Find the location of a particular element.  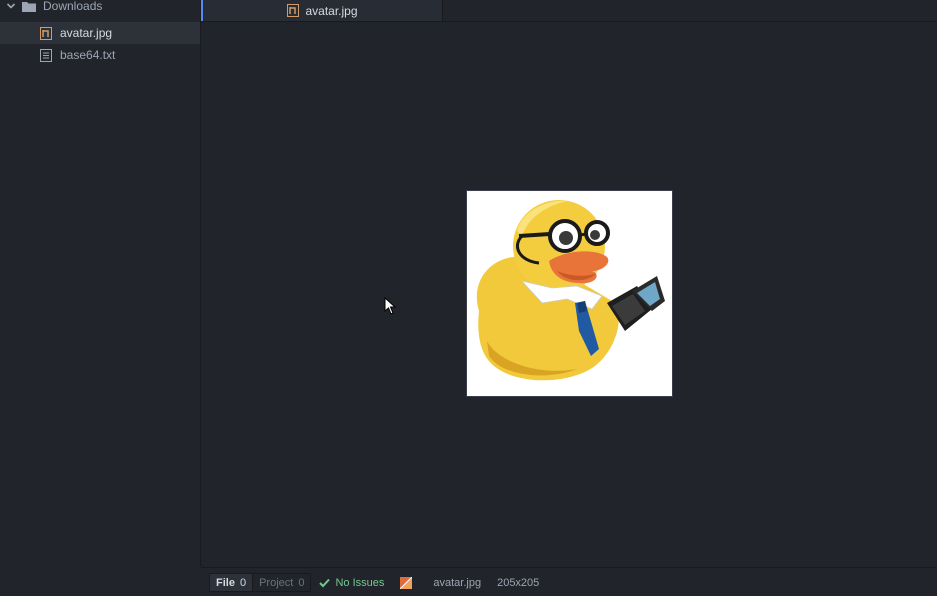

linter-tab-project: Project 0 is located at coordinates (282, 582).